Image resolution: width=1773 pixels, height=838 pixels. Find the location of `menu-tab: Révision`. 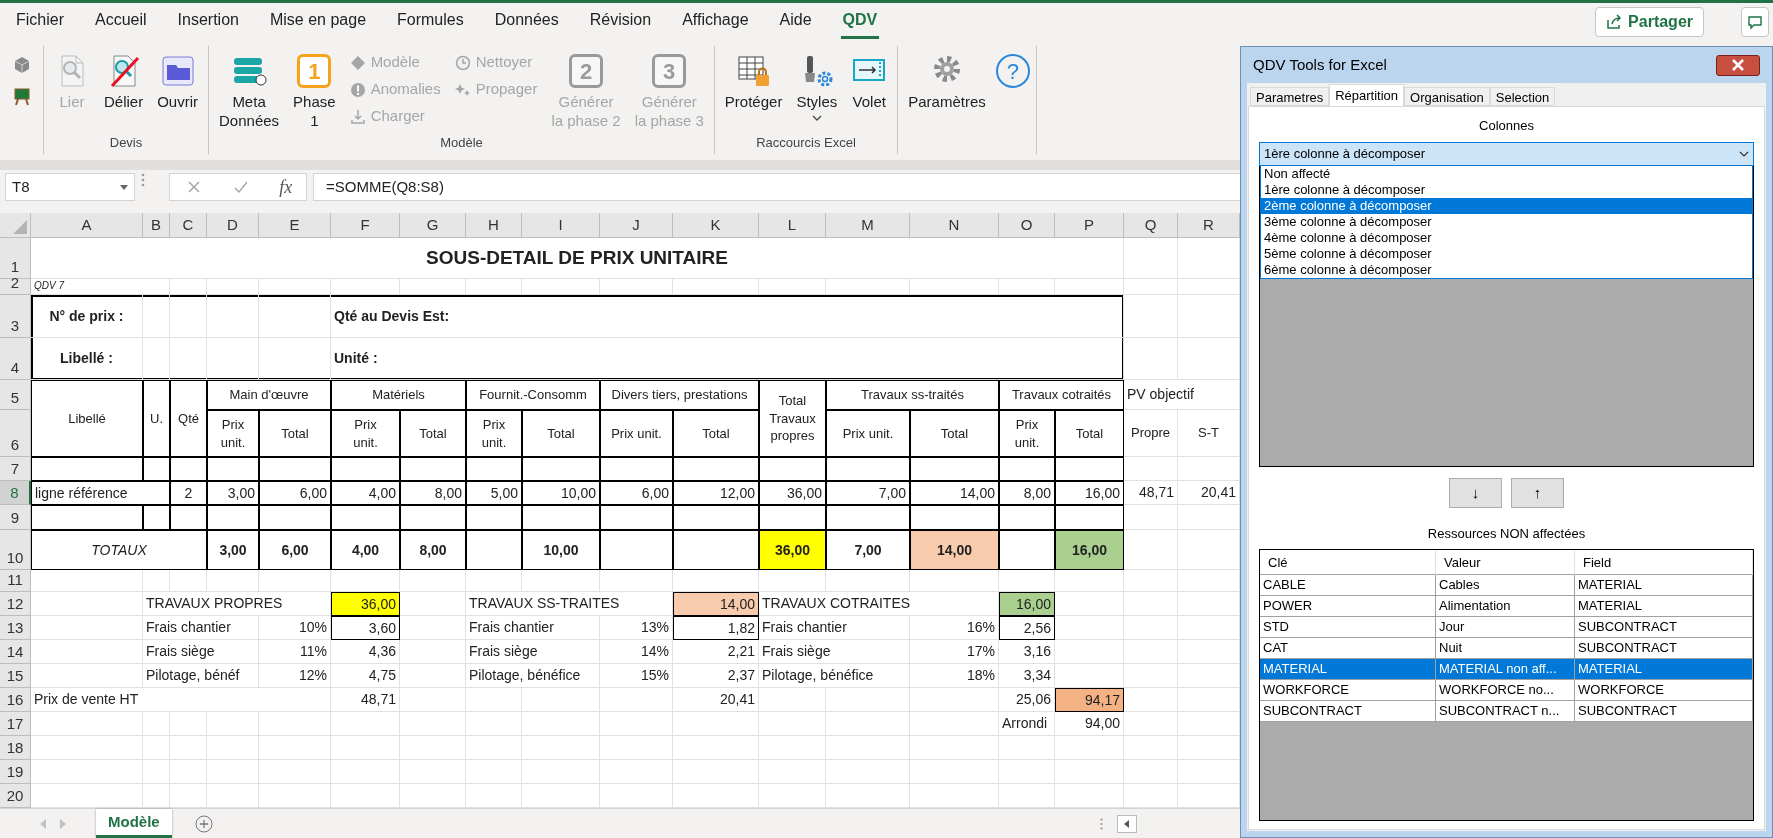

menu-tab: Révision is located at coordinates (620, 21).